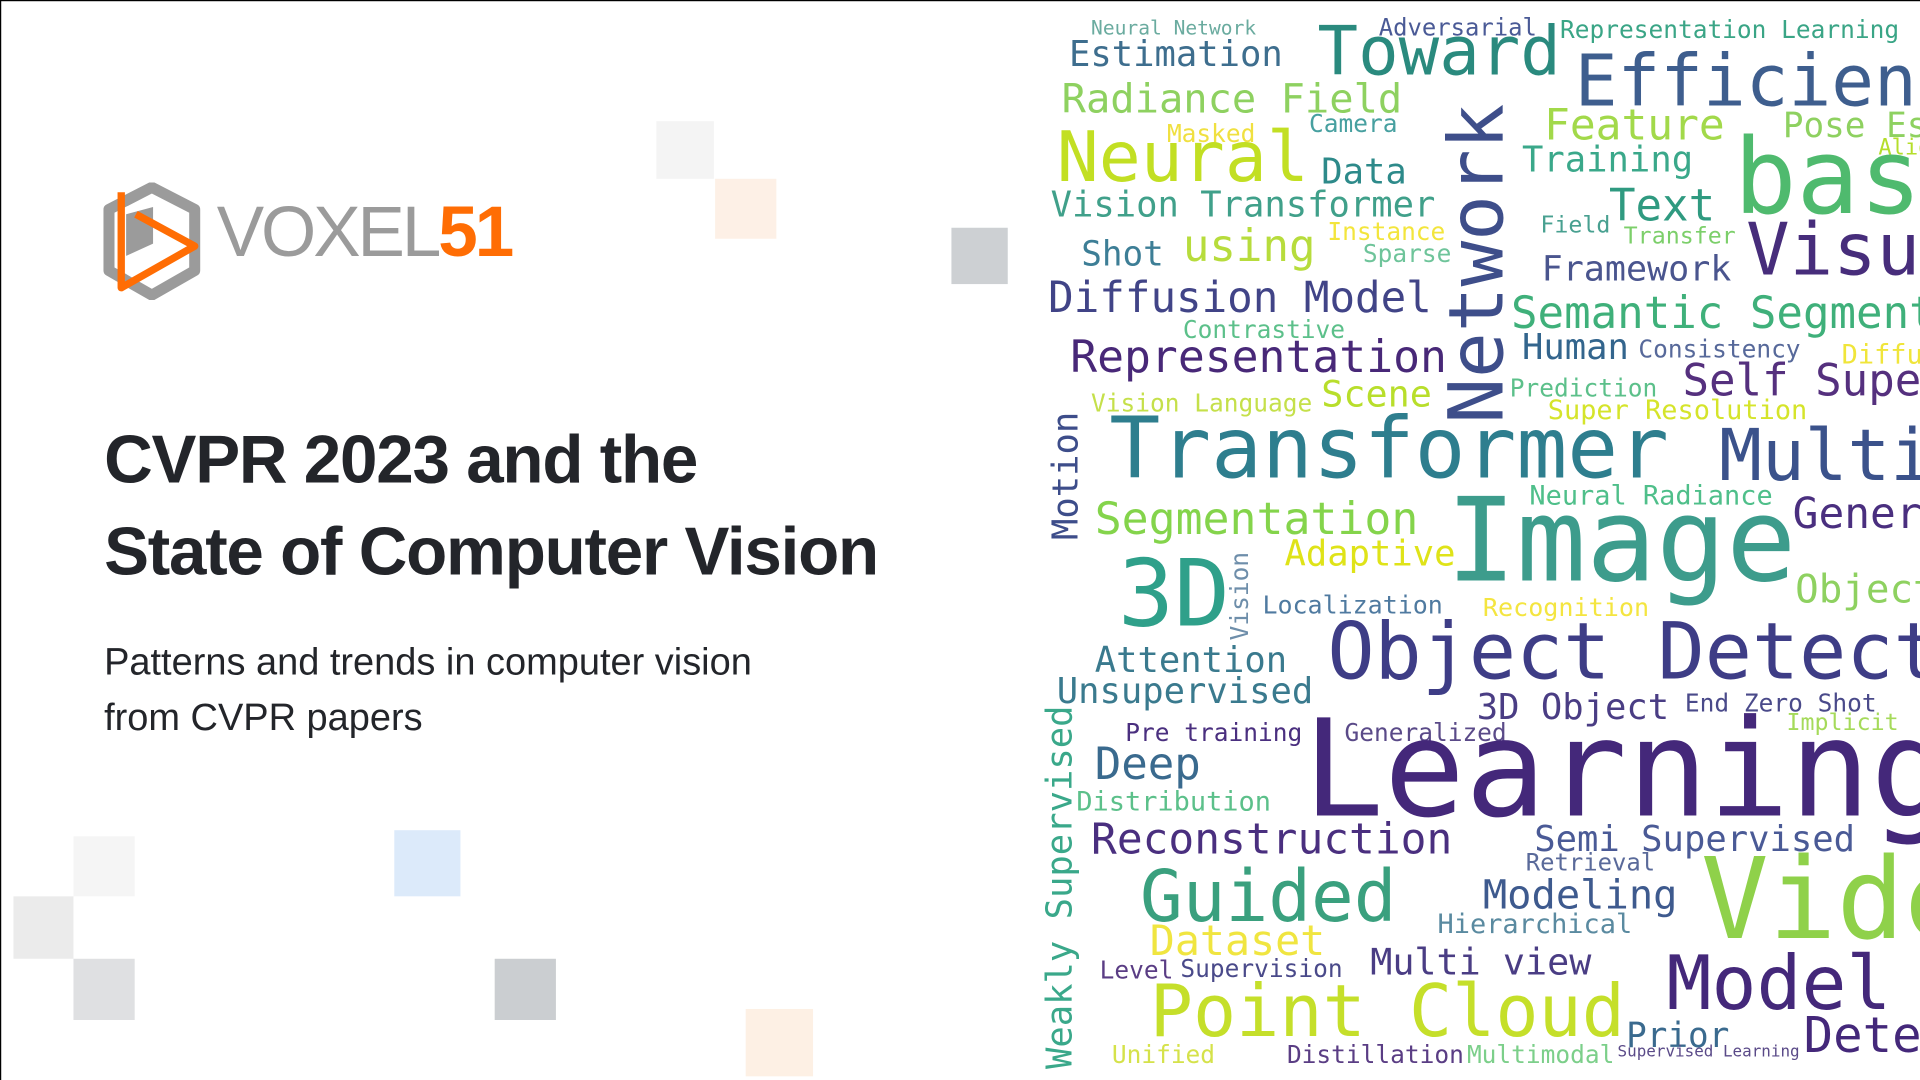 The width and height of the screenshot is (1920, 1080). What do you see at coordinates (1175, 54) in the screenshot?
I see `word-cloud-word: Estimation` at bounding box center [1175, 54].